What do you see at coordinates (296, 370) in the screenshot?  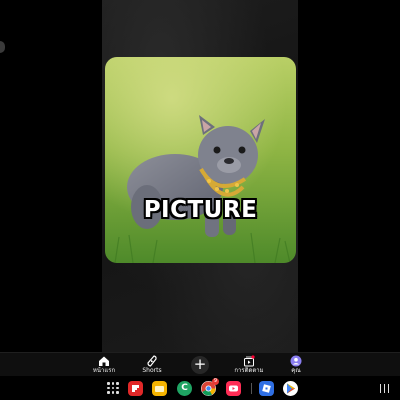 I see `nav-you-label: คุณ` at bounding box center [296, 370].